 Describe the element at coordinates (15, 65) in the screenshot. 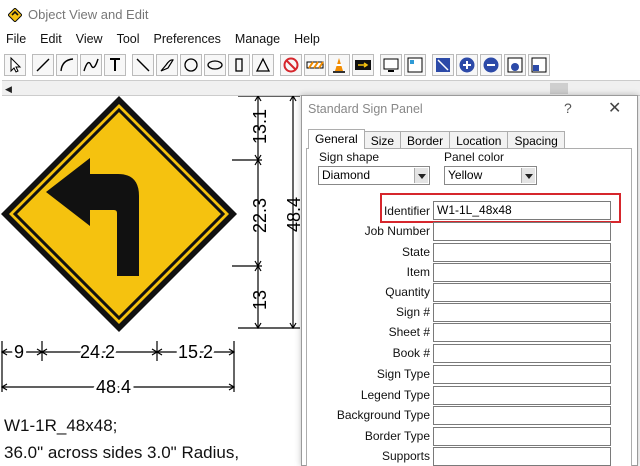

I see `pointer-icon` at that location.